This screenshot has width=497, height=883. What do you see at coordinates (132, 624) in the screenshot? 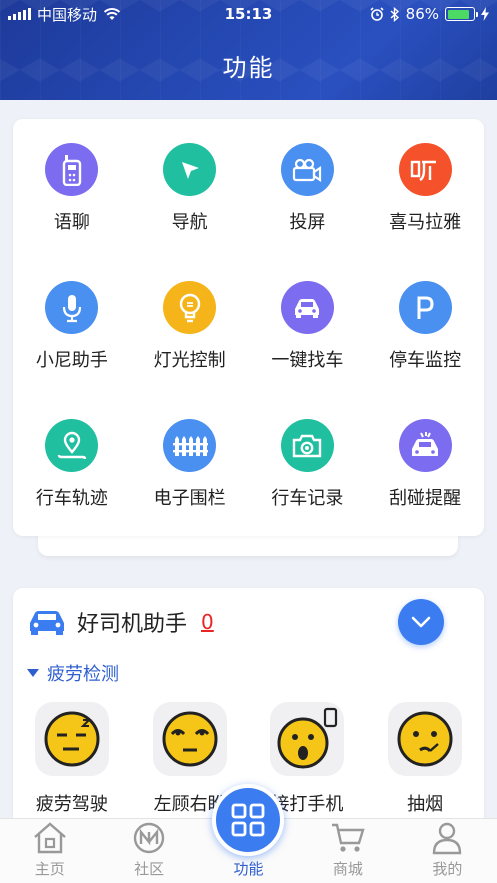
I see `assistant-title: 好司机助手` at bounding box center [132, 624].